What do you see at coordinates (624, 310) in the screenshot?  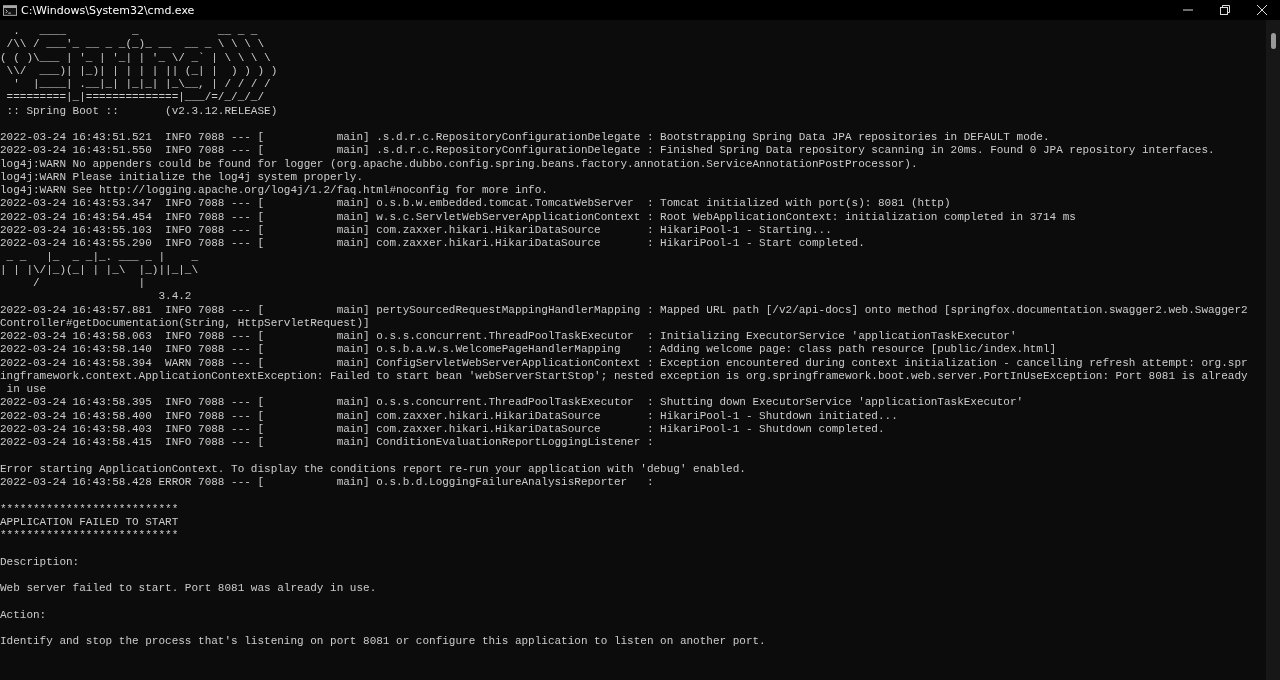 I see `console-line: 2022-03-24 16:43:57.881 INFO 7088 --- [ main] pertySourcedRequestMappingHandlerMapping : Mapped URL path [/v2/api-docs] onto method [springfox.documentation.swagger2.web.Swagger2` at bounding box center [624, 310].